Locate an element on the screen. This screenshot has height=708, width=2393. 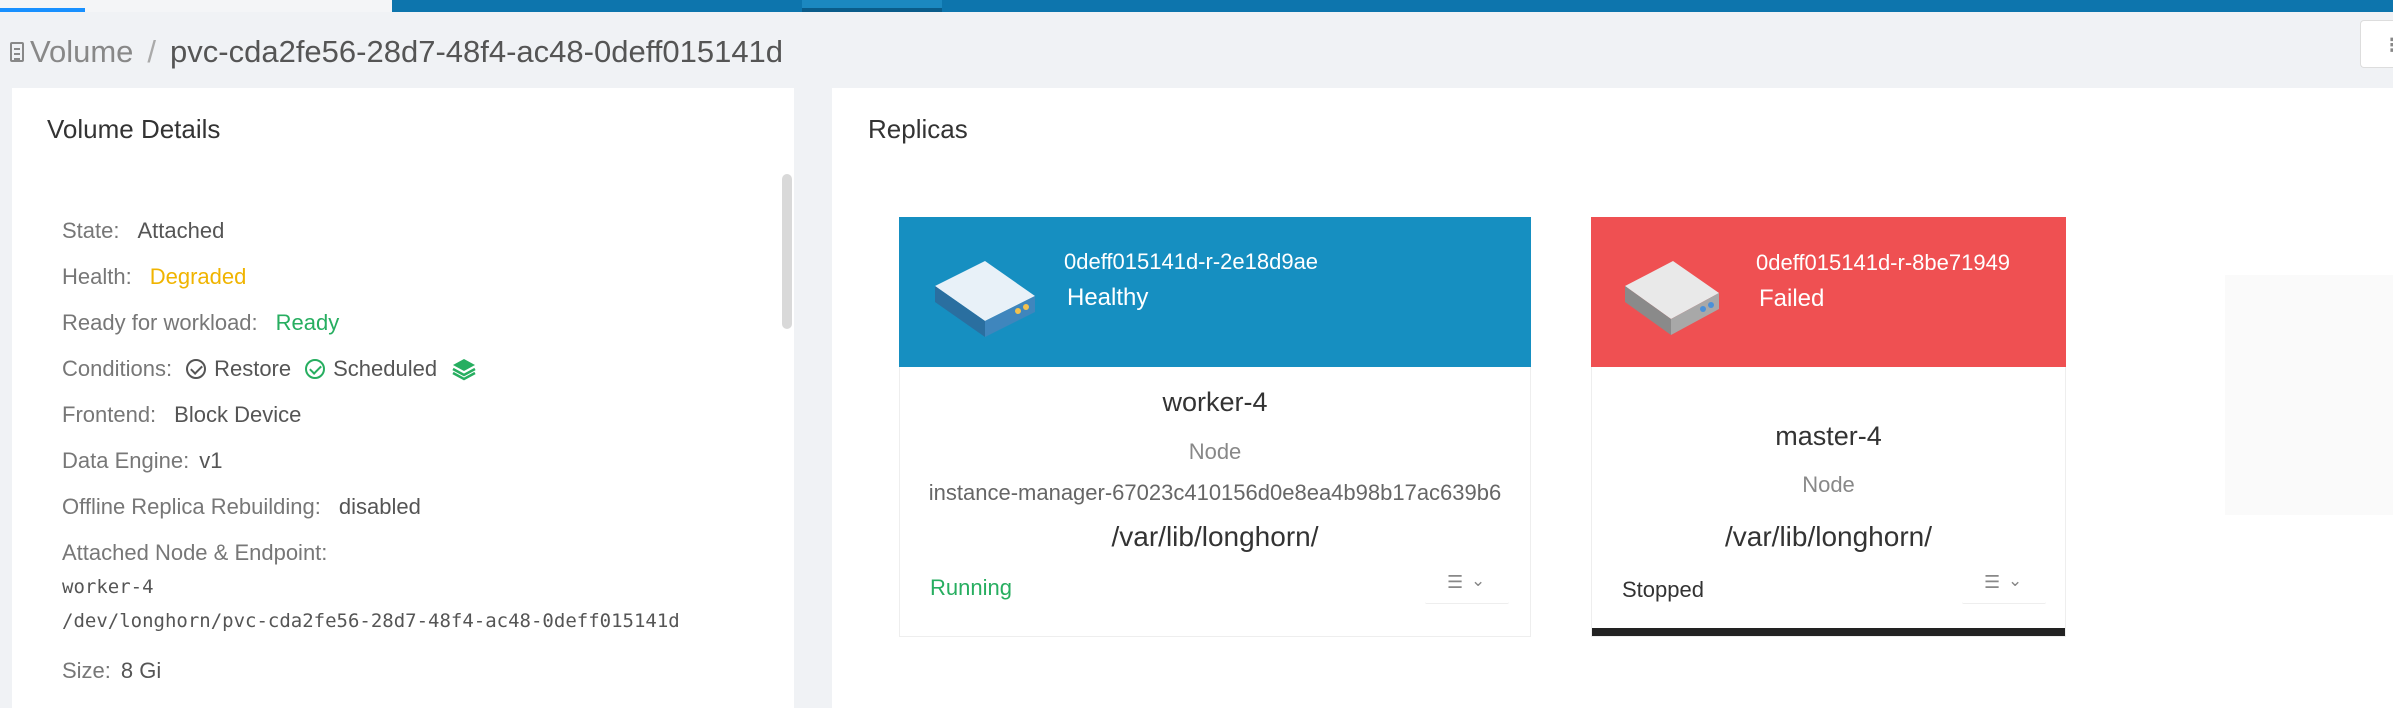
size-label: Size: is located at coordinates (86, 670).